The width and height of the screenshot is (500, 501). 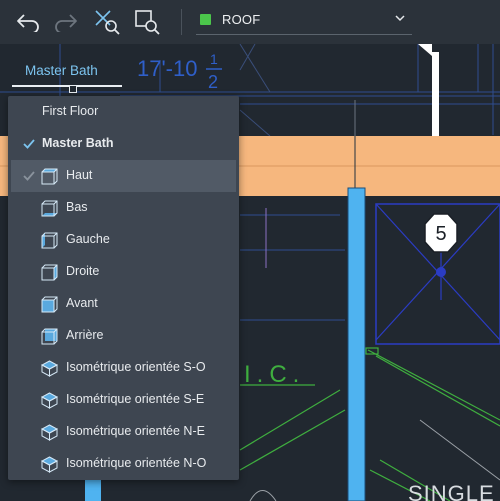 I want to click on view-menu-item: Isométrique orientée S-O, so click(x=123, y=368).